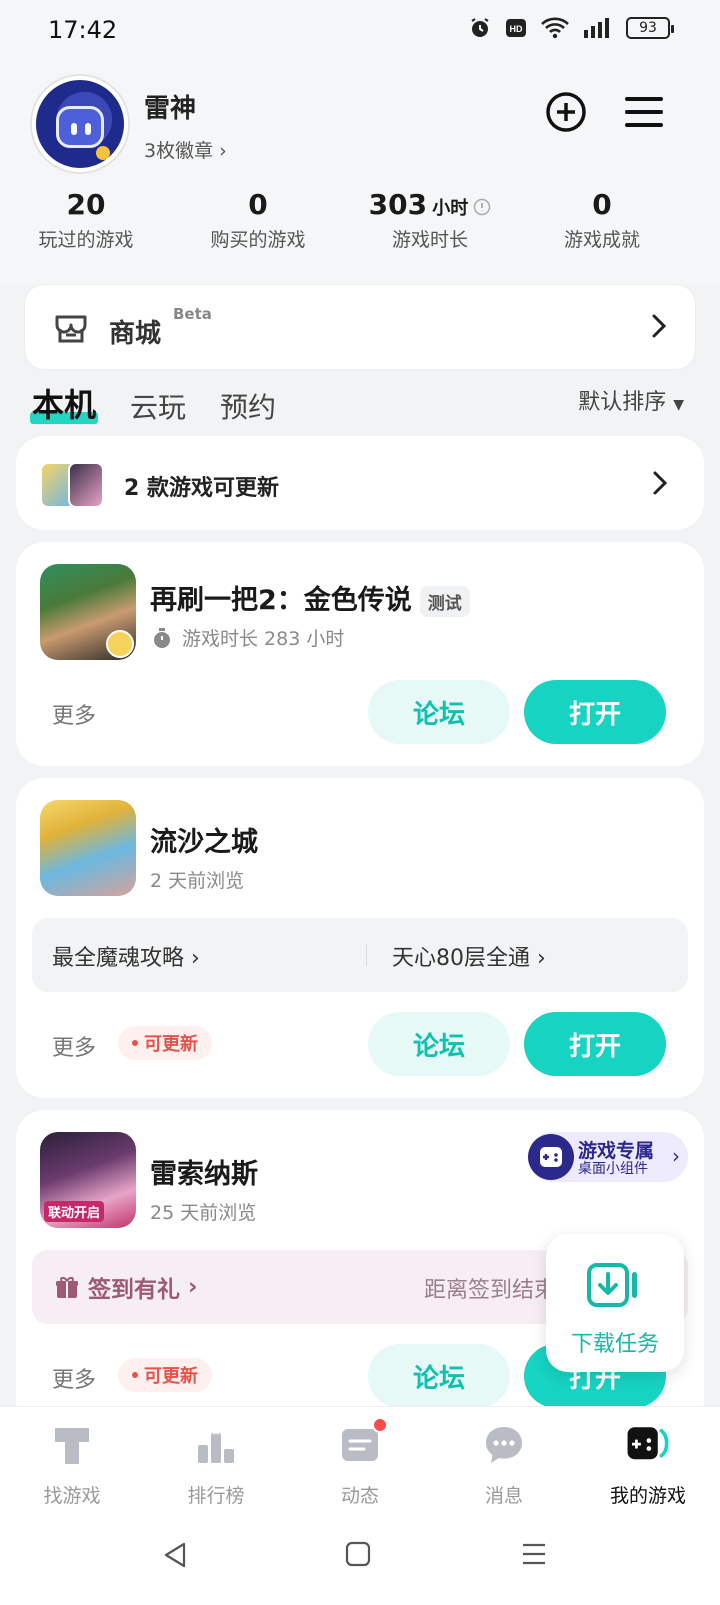 The height and width of the screenshot is (1605, 720). I want to click on badges-link: 3枚徽章 ›, so click(185, 149).